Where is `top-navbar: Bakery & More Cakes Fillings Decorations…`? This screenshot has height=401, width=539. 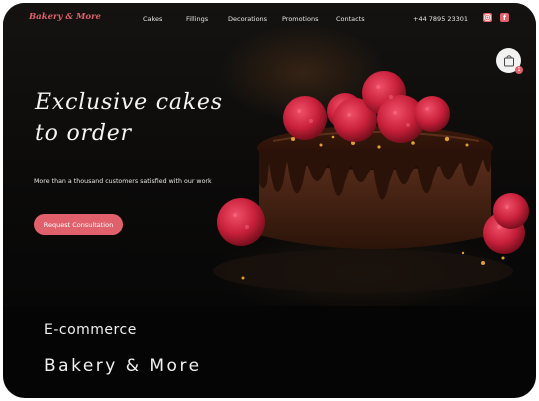
top-navbar: Bakery & More Cakes Fillings Decorations… is located at coordinates (269, 18).